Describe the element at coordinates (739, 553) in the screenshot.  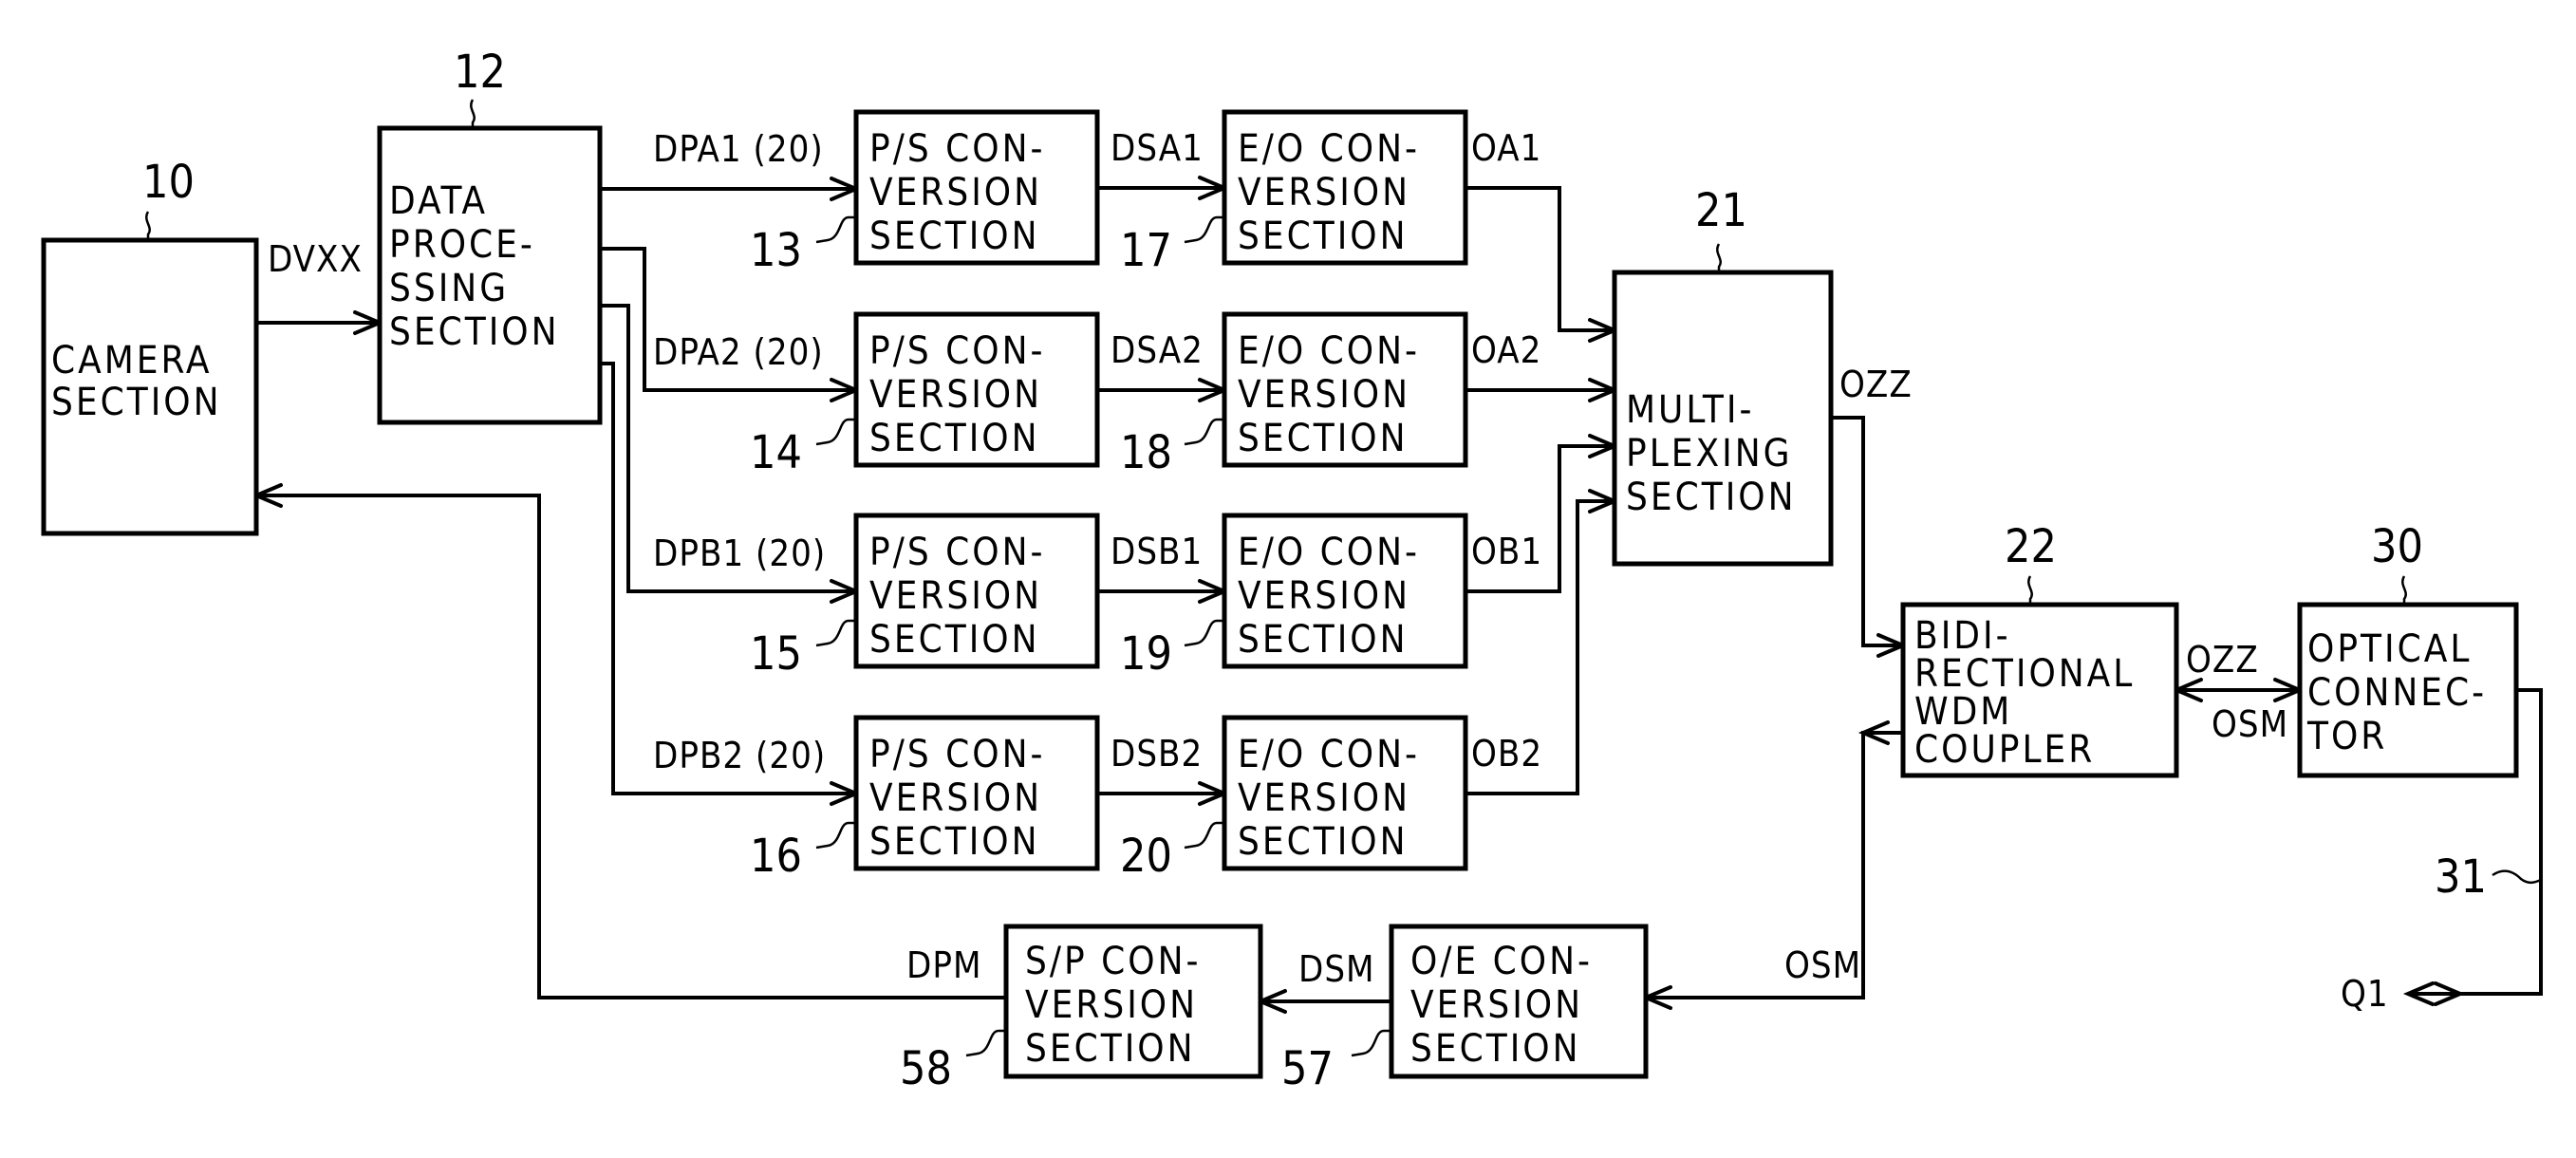
I see `signal-label-dpb1: DPB1 (20)` at that location.